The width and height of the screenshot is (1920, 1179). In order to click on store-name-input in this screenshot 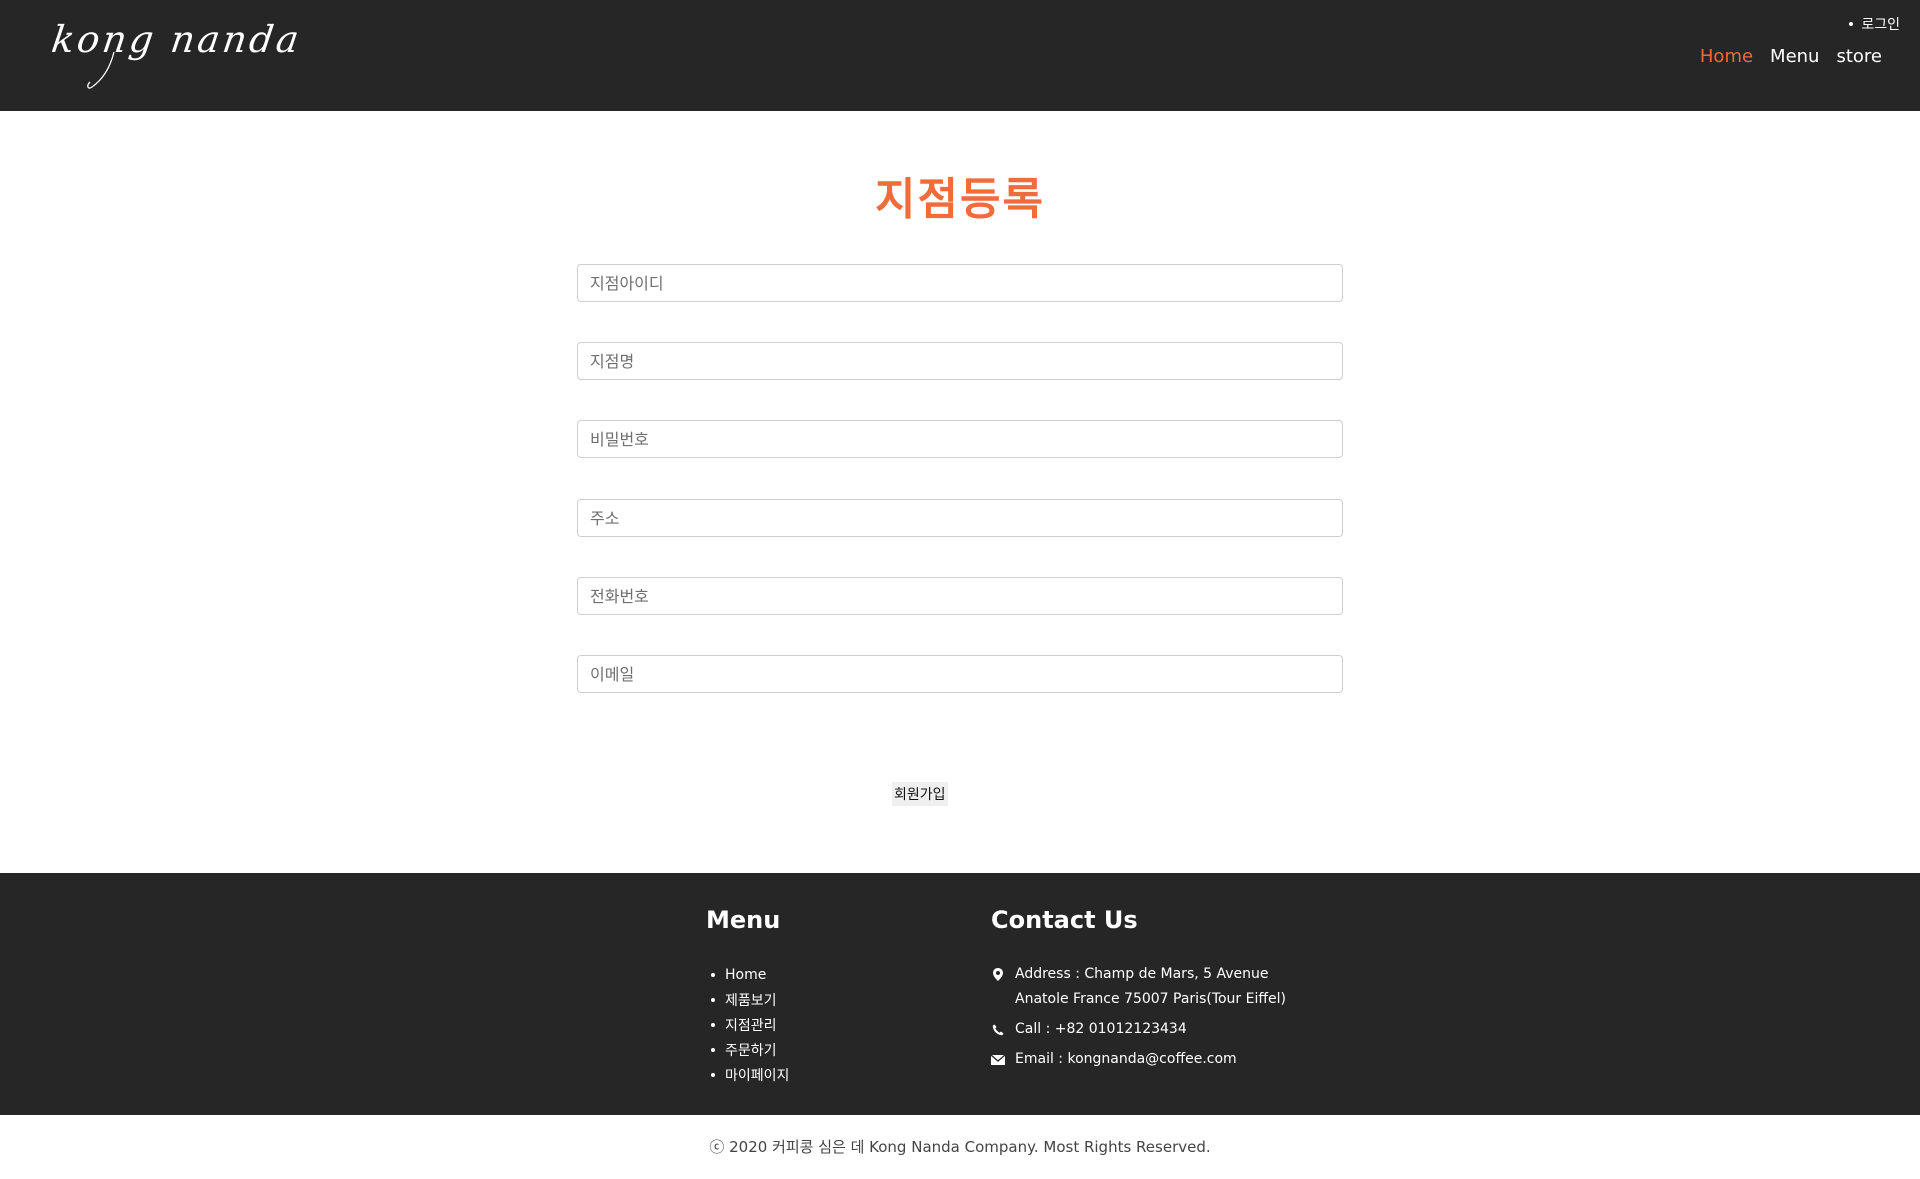, I will do `click(960, 361)`.